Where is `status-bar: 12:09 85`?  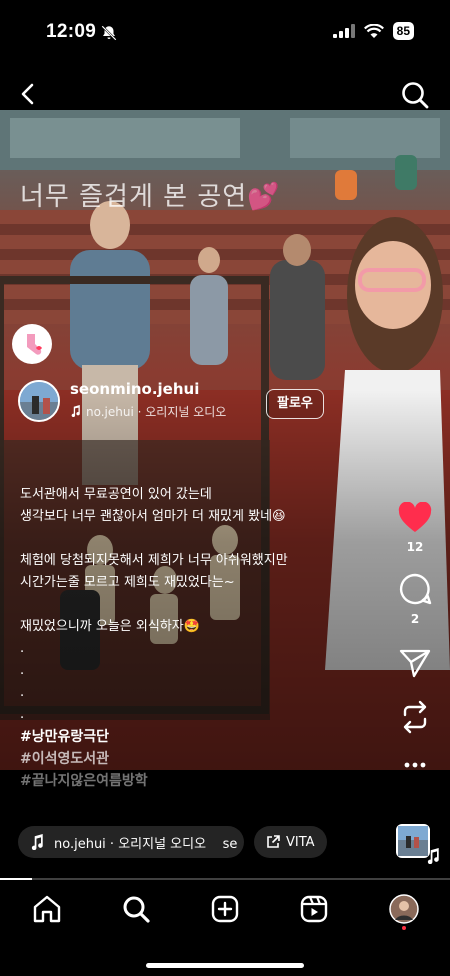 status-bar: 12:09 85 is located at coordinates (225, 33).